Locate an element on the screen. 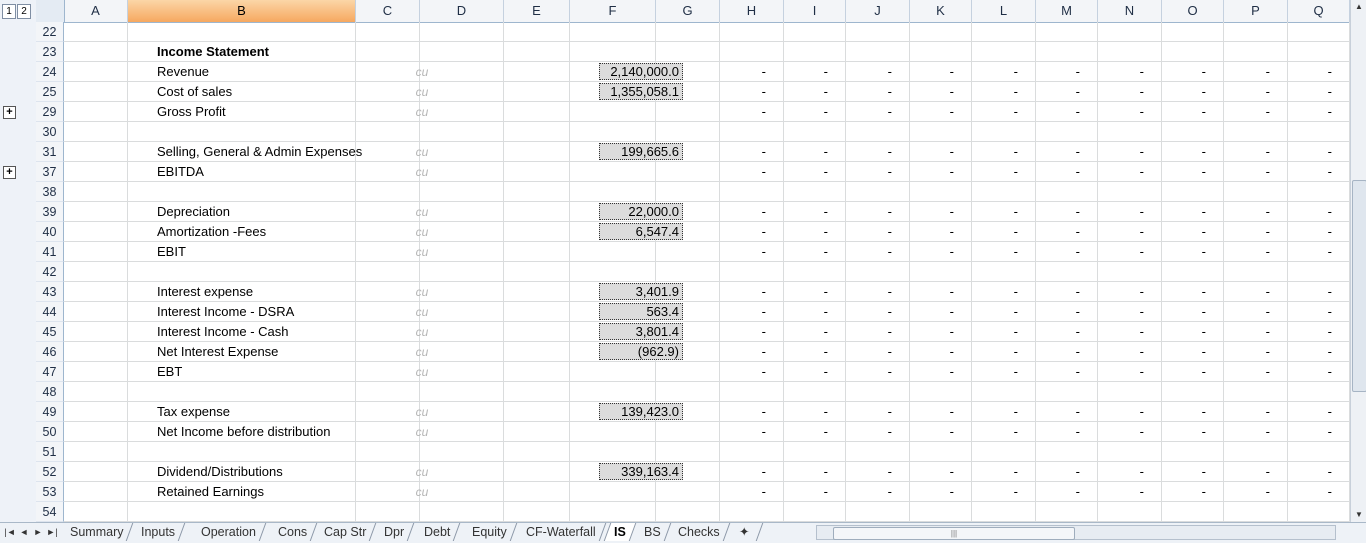 The width and height of the screenshot is (1366, 543). column-header-m: M is located at coordinates (1067, 11).